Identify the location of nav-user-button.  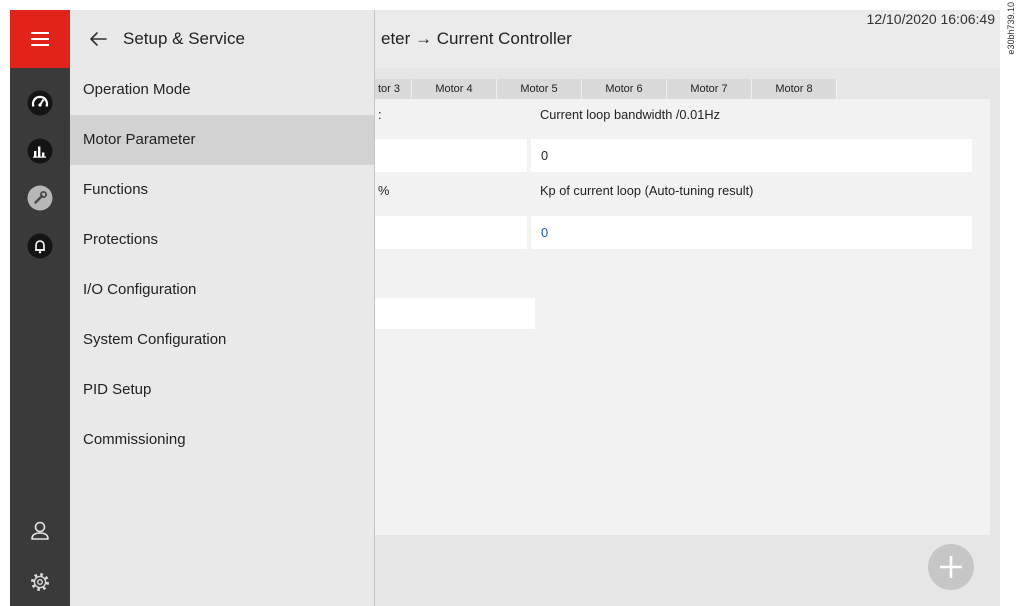
(40, 531).